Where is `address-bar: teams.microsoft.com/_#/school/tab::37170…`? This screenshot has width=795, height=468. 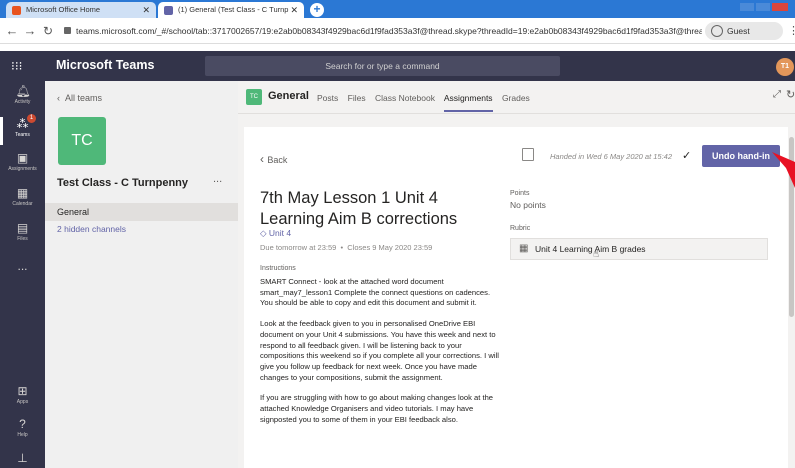 address-bar: teams.microsoft.com/_#/school/tab::37170… is located at coordinates (382, 31).